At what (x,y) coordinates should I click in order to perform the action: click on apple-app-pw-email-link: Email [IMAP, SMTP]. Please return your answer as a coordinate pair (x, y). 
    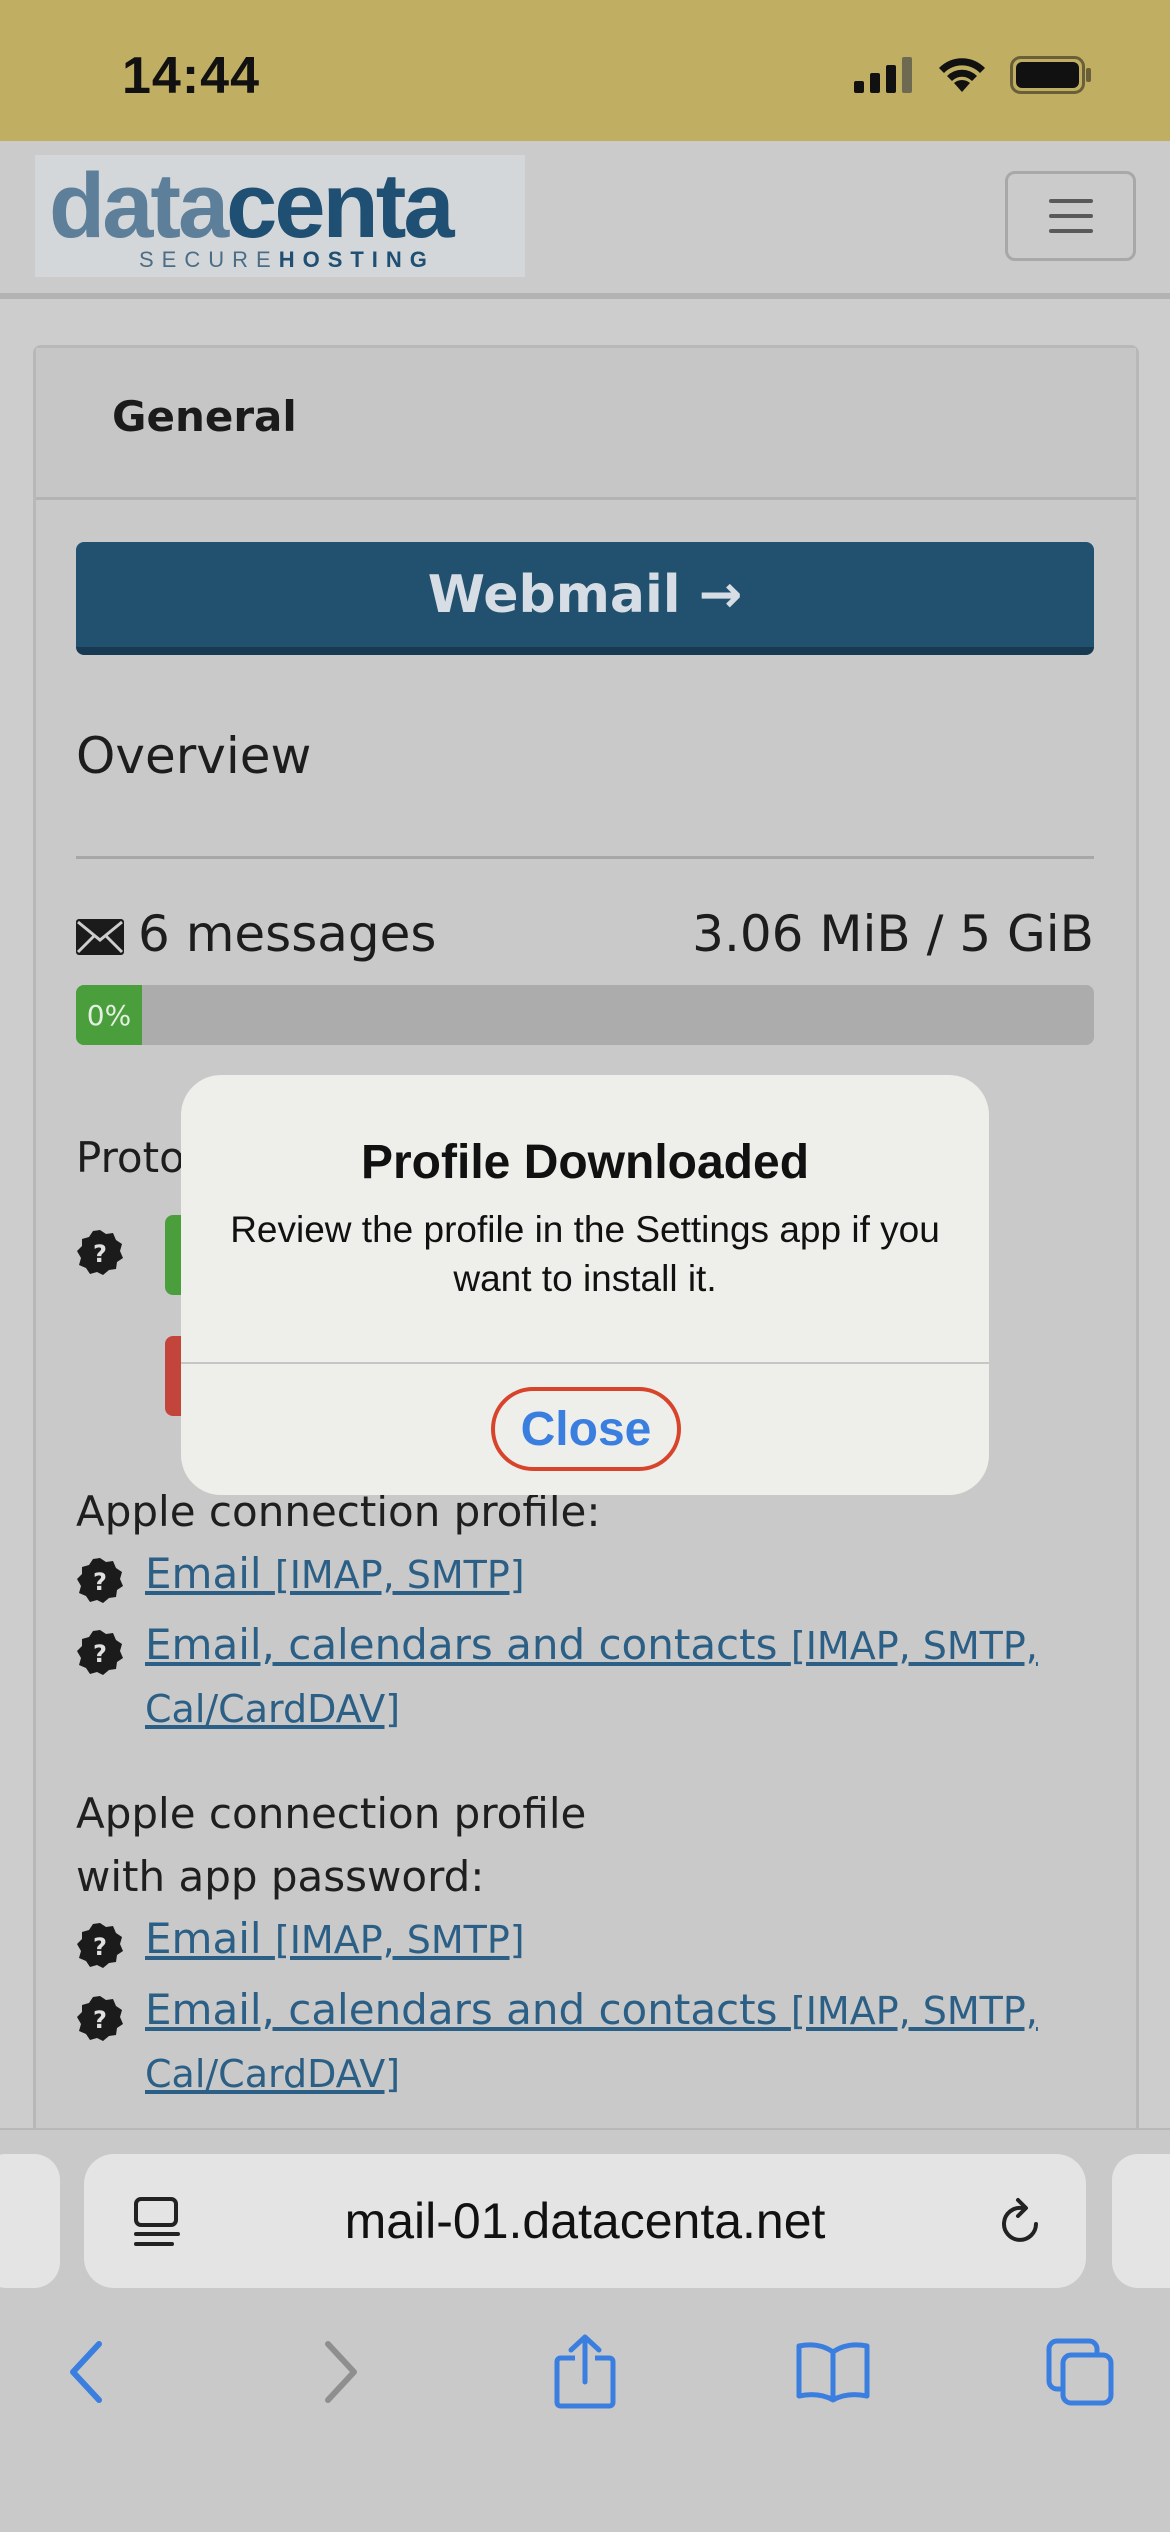
    Looking at the image, I should click on (335, 1939).